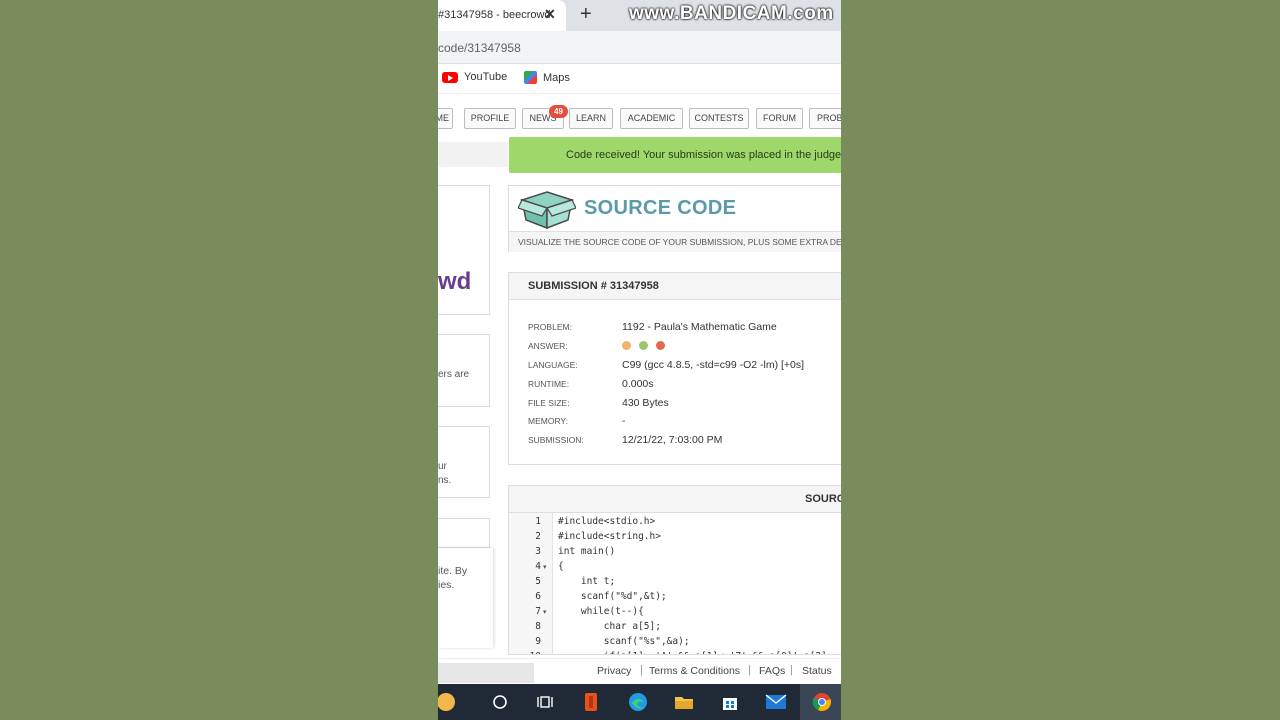  What do you see at coordinates (713, 365) in the screenshot?
I see `language-value: C99 (gcc 4.8.5, -std=c99 -O2 -lm) [+0s]` at bounding box center [713, 365].